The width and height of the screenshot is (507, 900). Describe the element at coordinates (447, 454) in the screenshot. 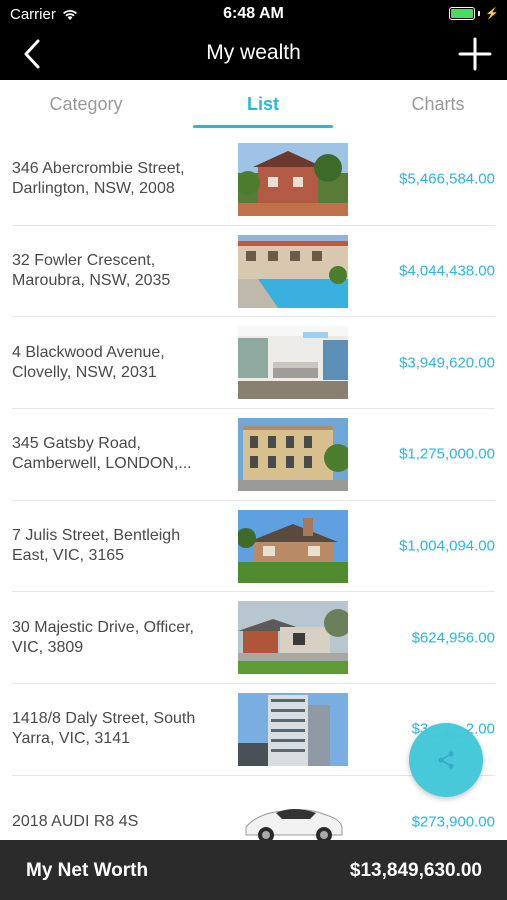

I see `asset-value: $1,275,000.00` at that location.